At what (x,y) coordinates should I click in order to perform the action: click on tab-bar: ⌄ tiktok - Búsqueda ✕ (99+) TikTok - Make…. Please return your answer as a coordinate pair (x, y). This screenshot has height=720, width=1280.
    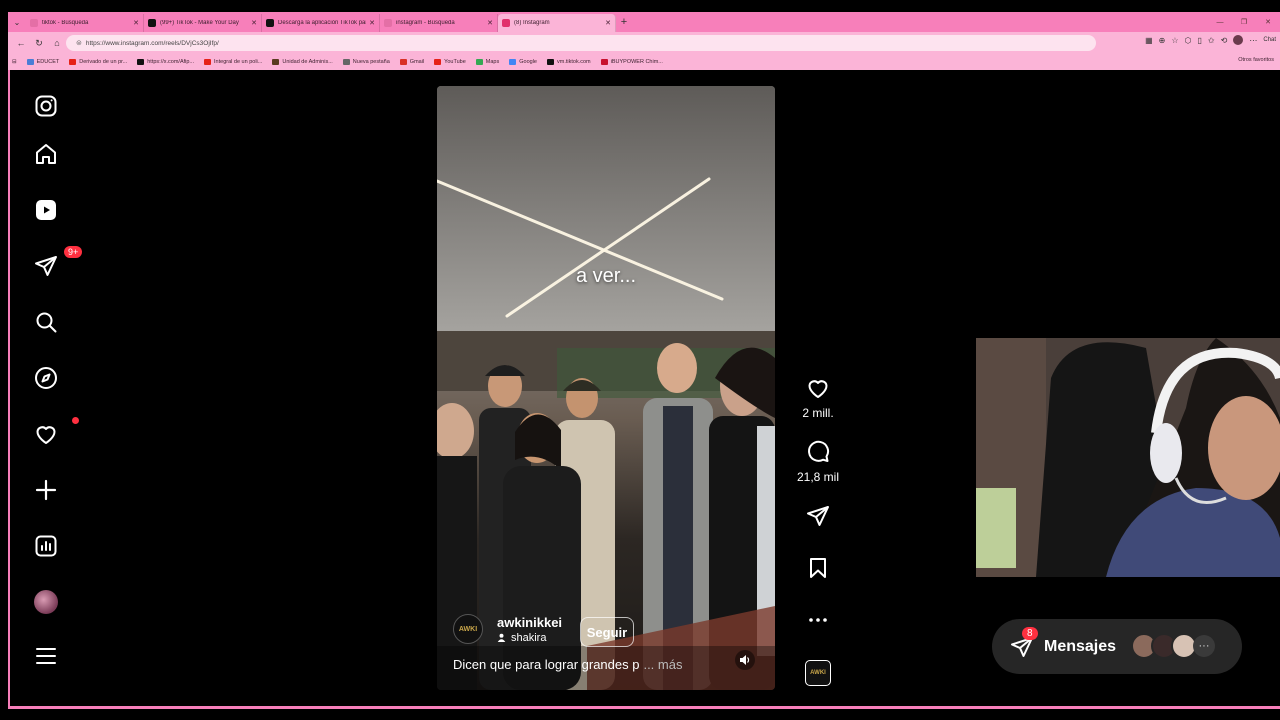
    Looking at the image, I should click on (644, 22).